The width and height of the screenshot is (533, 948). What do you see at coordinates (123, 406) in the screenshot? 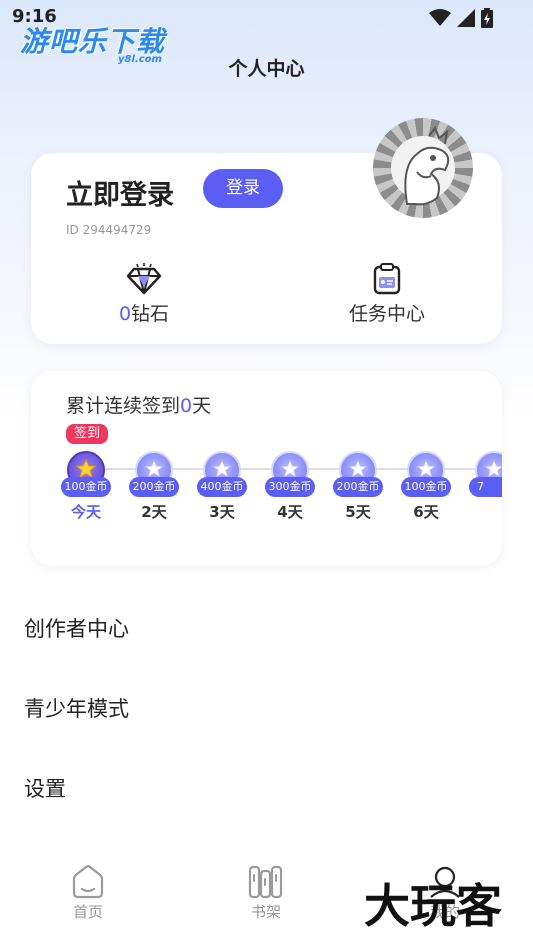
I see `checkin-title-prefix: 累计连续签到` at bounding box center [123, 406].